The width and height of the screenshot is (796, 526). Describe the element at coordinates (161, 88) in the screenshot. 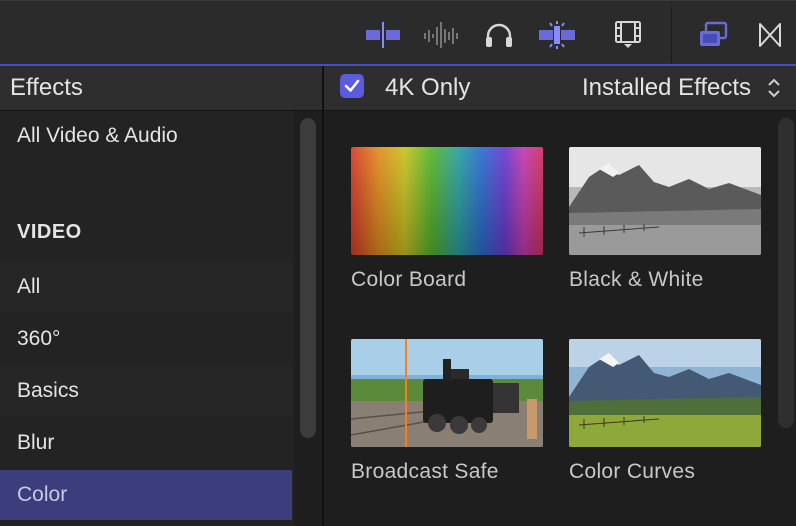

I see `effects-panel-header: Effects` at that location.